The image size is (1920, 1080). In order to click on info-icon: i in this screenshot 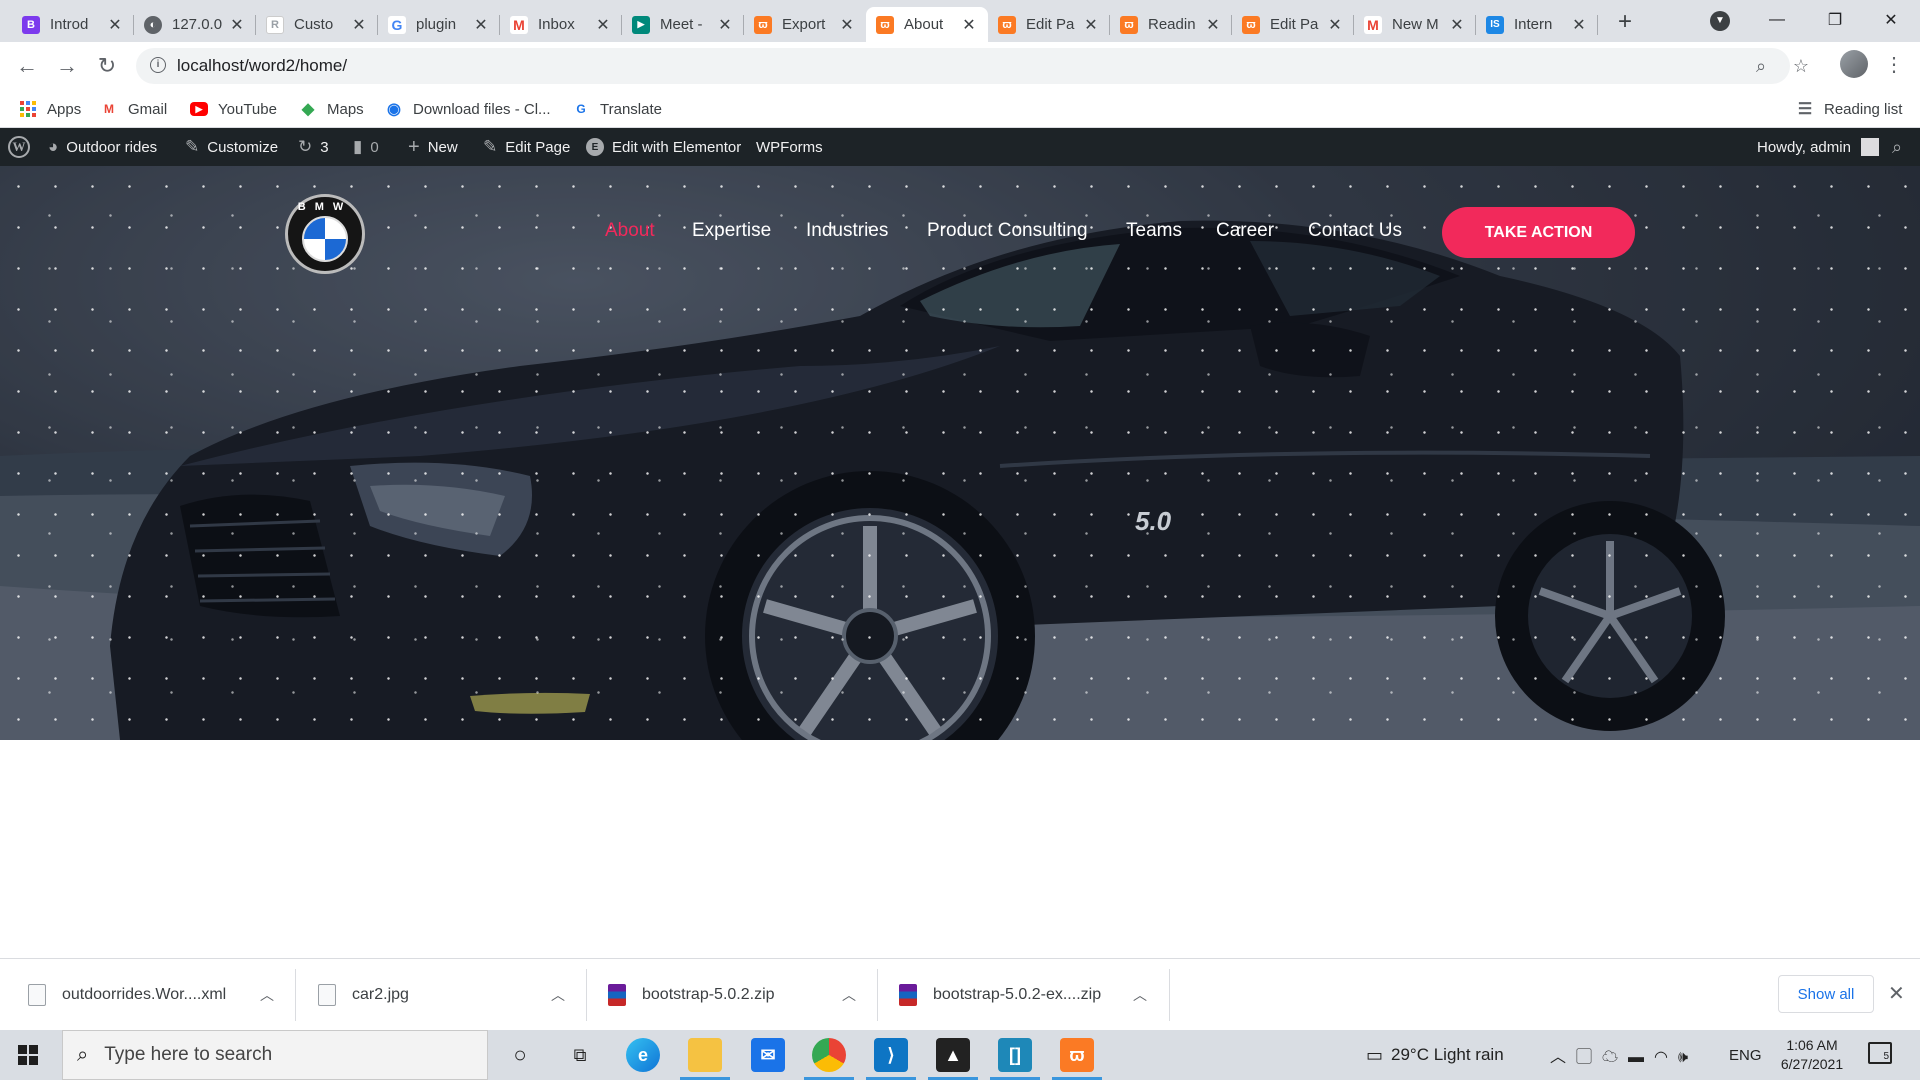, I will do `click(158, 65)`.